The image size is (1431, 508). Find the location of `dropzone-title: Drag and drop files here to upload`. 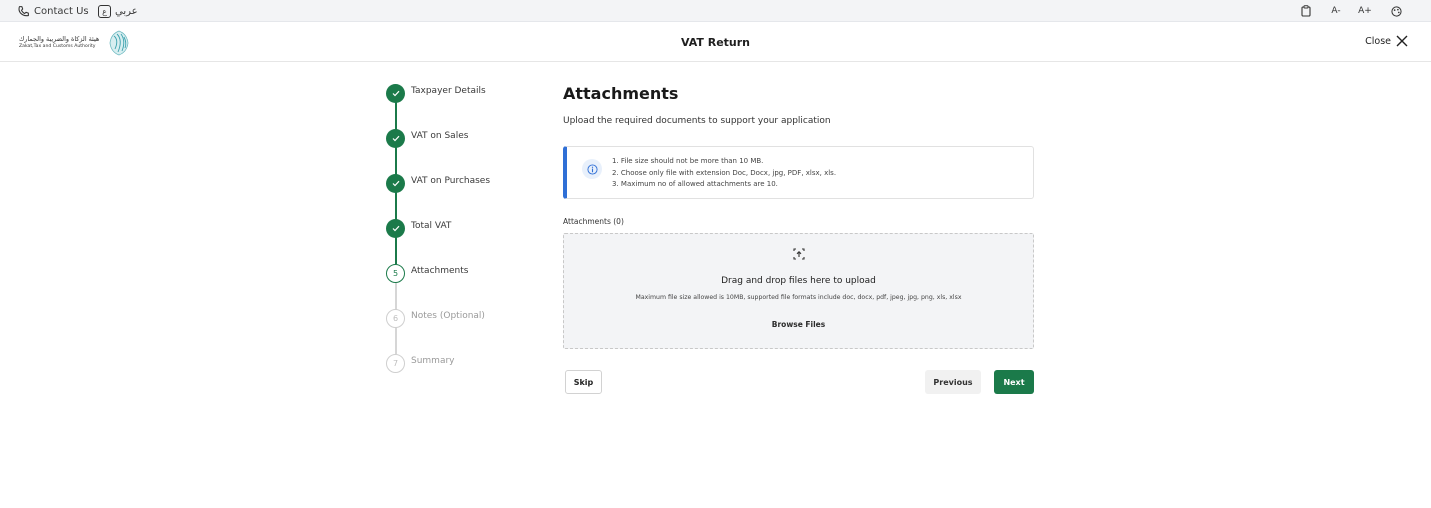

dropzone-title: Drag and drop files here to upload is located at coordinates (798, 281).